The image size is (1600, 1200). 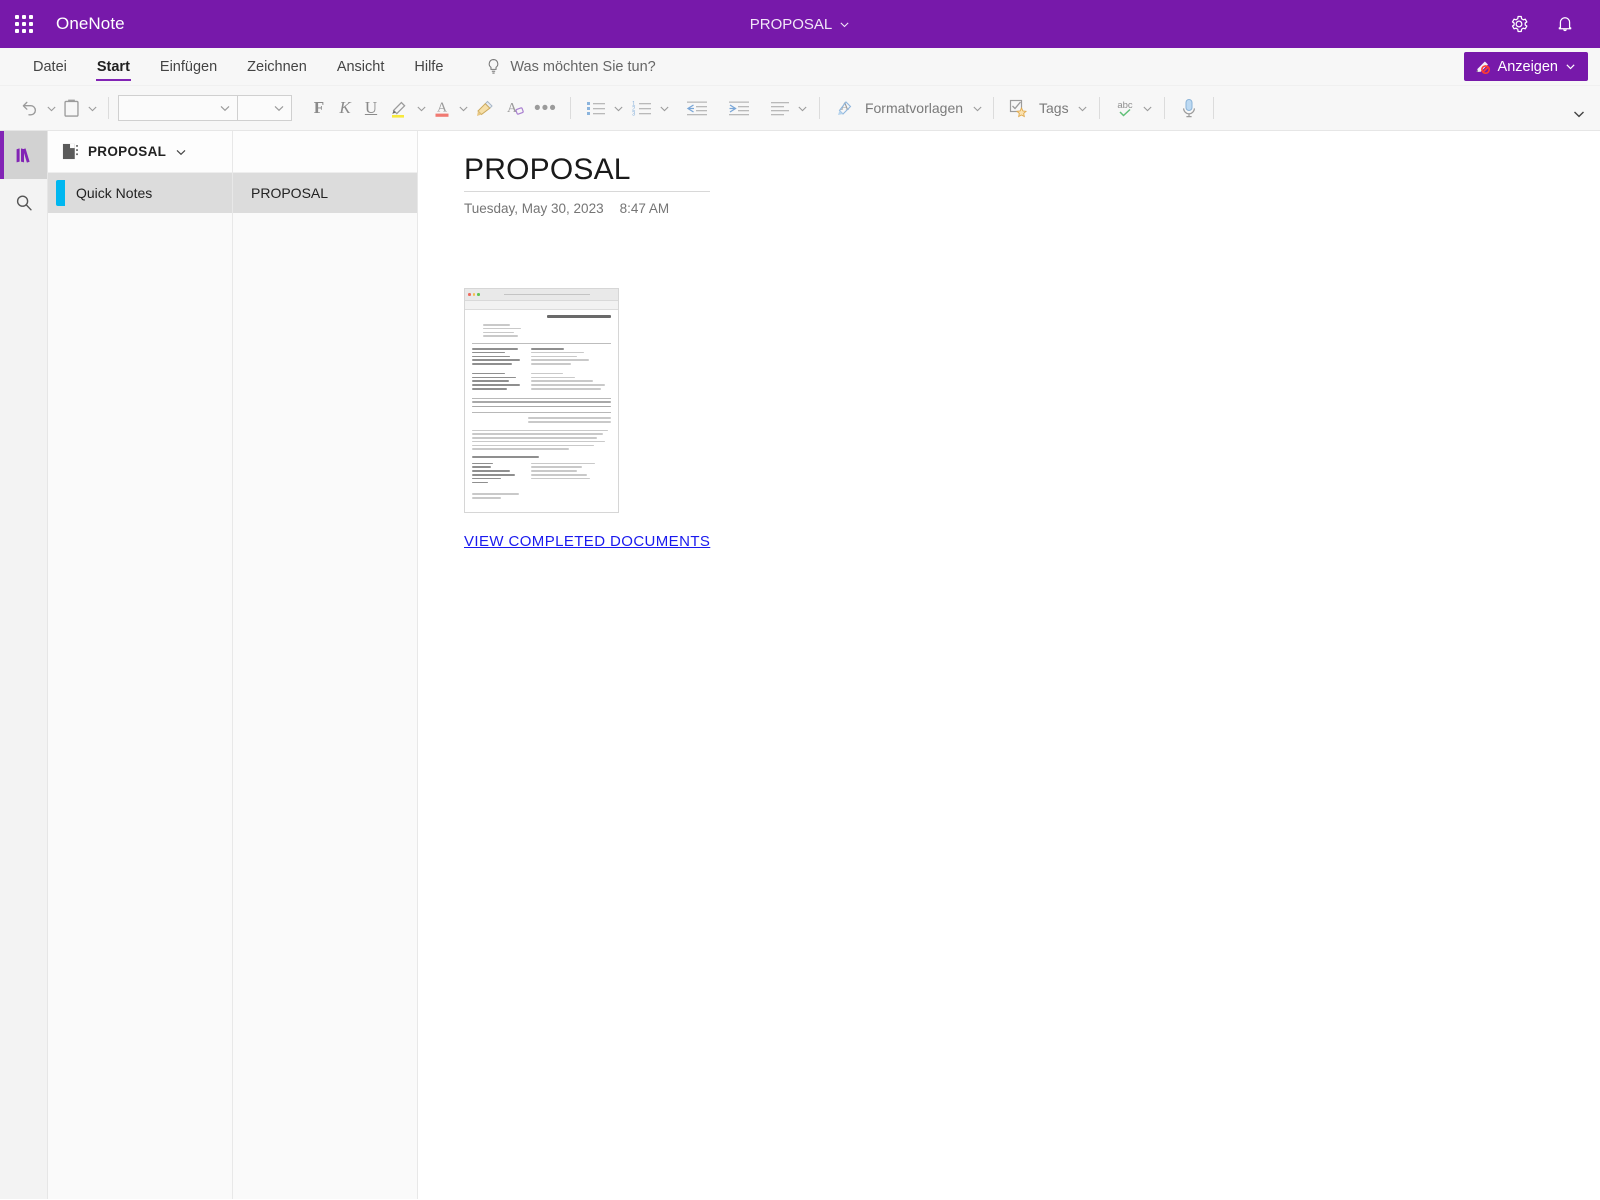 I want to click on notebook-icon, so click(x=70, y=151).